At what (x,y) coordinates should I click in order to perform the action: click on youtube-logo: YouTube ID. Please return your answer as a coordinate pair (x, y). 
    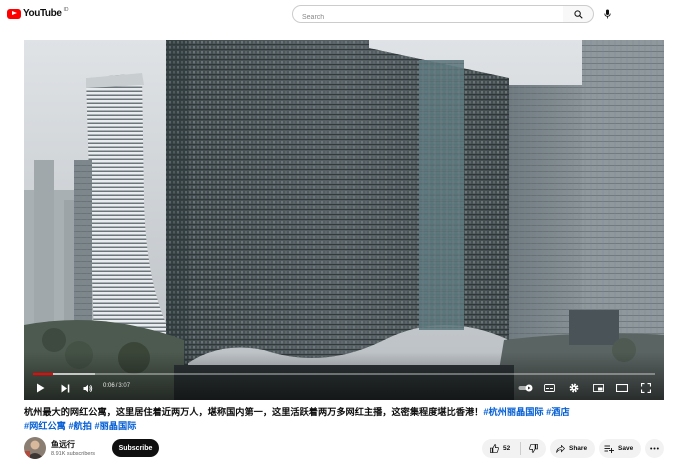
    Looking at the image, I should click on (38, 12).